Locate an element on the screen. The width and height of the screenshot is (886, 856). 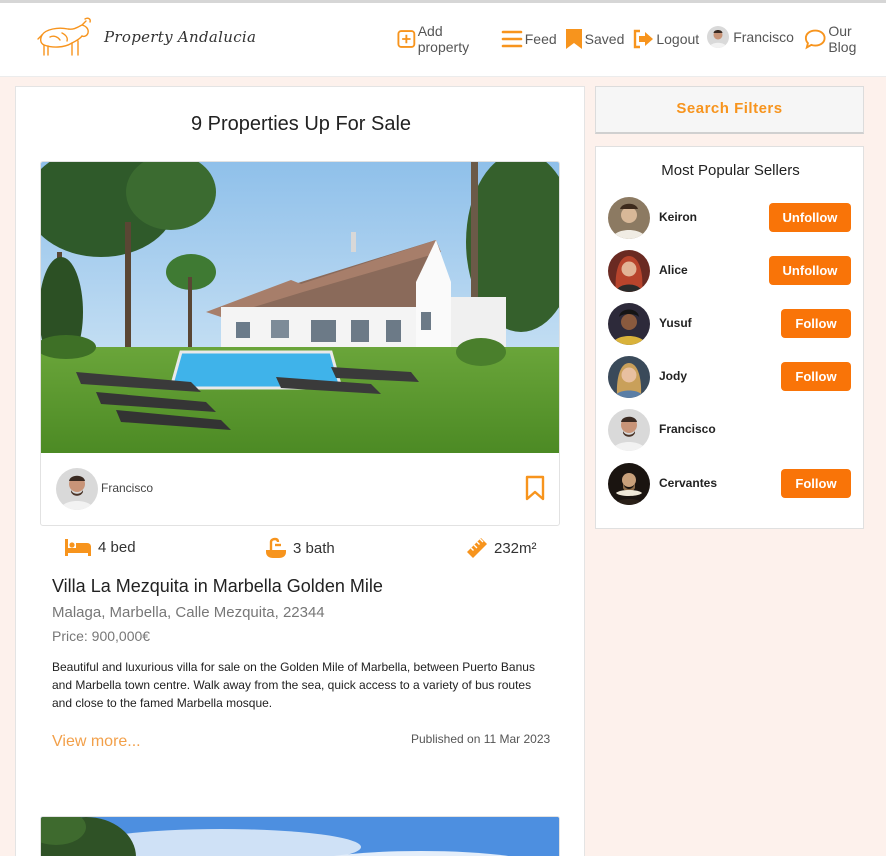
unfollow-button-keiron: Unfollow is located at coordinates (810, 217).